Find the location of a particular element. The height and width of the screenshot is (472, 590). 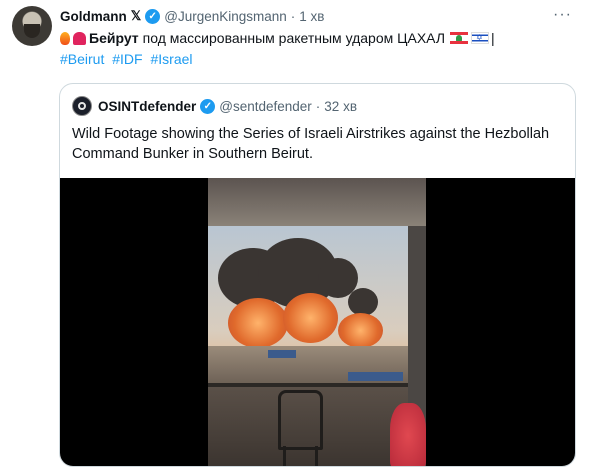

tweet-text-body: под массированным ракетным ударом ЦАХАЛ is located at coordinates (294, 38).